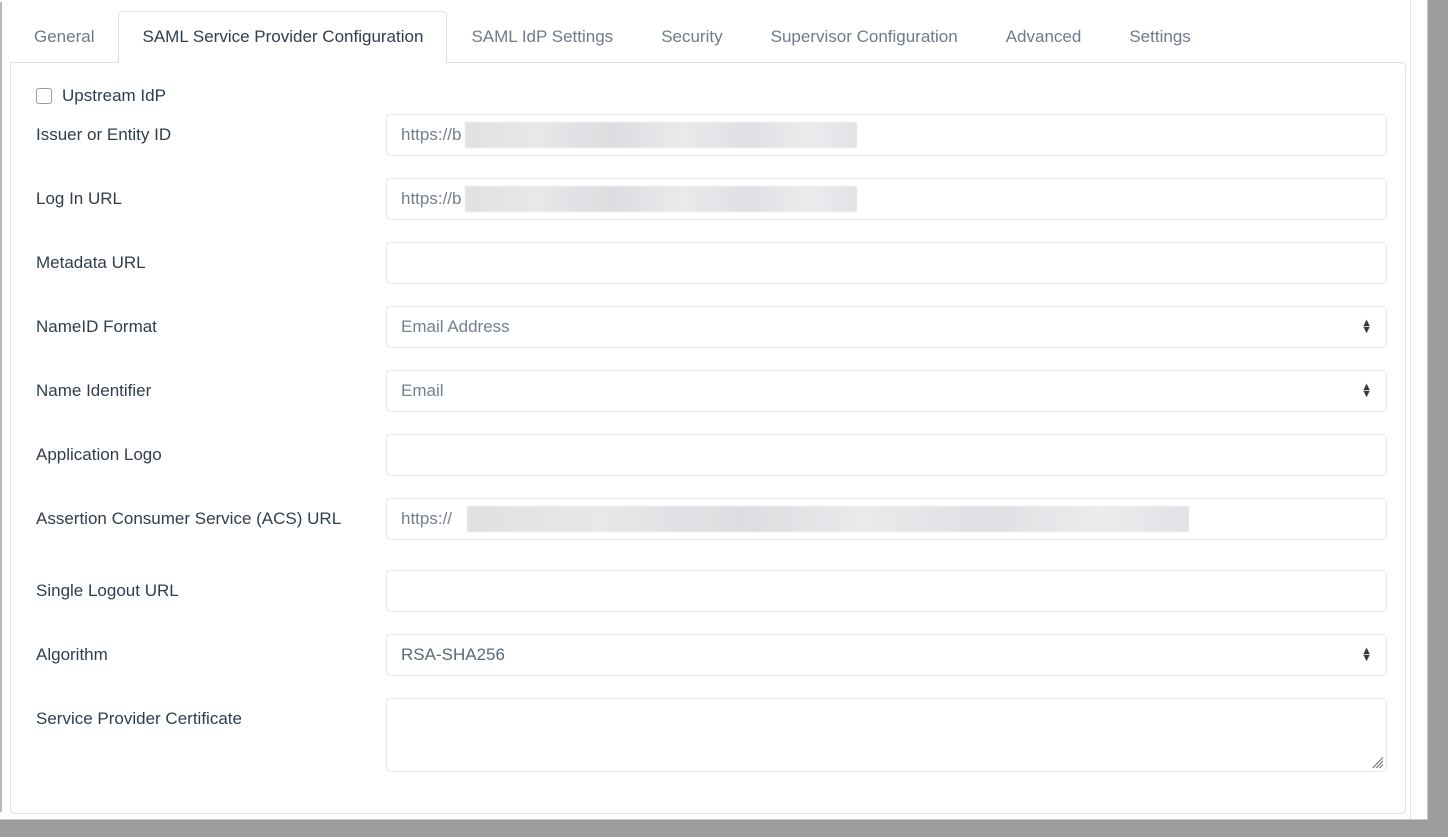 The width and height of the screenshot is (1448, 837). I want to click on tab-label: SAML IdP Settings, so click(542, 36).